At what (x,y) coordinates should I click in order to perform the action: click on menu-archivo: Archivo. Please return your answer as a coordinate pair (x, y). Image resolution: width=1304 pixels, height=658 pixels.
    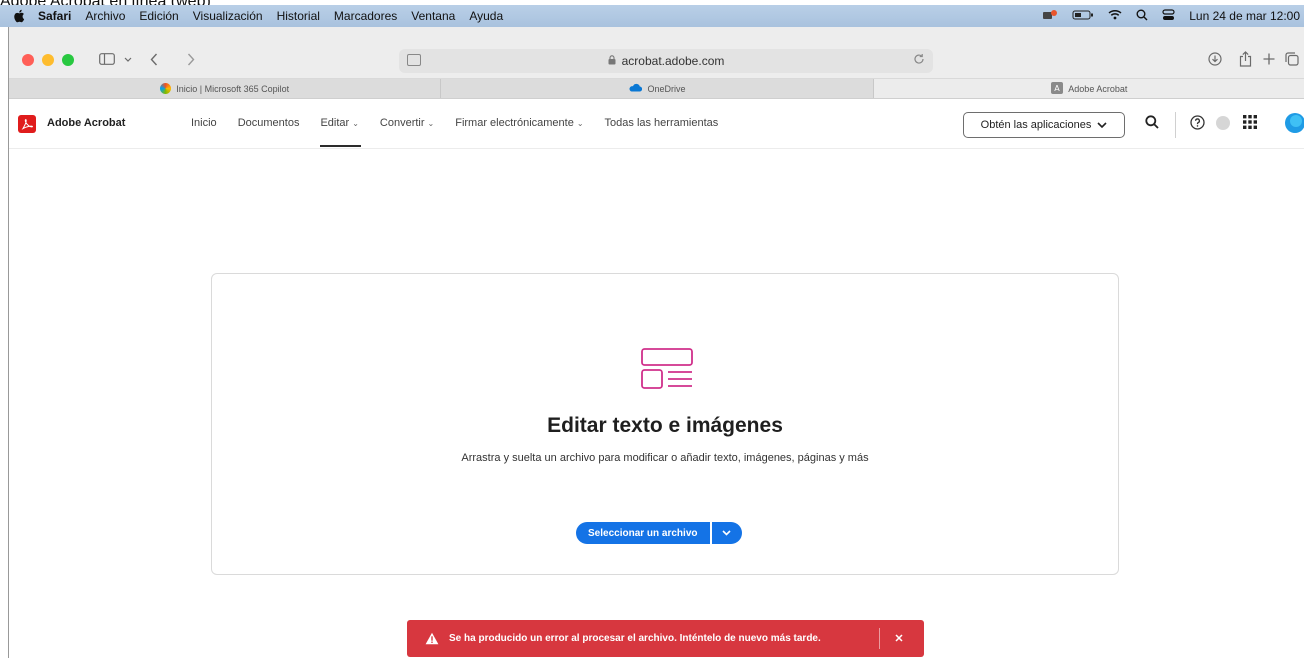
    Looking at the image, I should click on (105, 16).